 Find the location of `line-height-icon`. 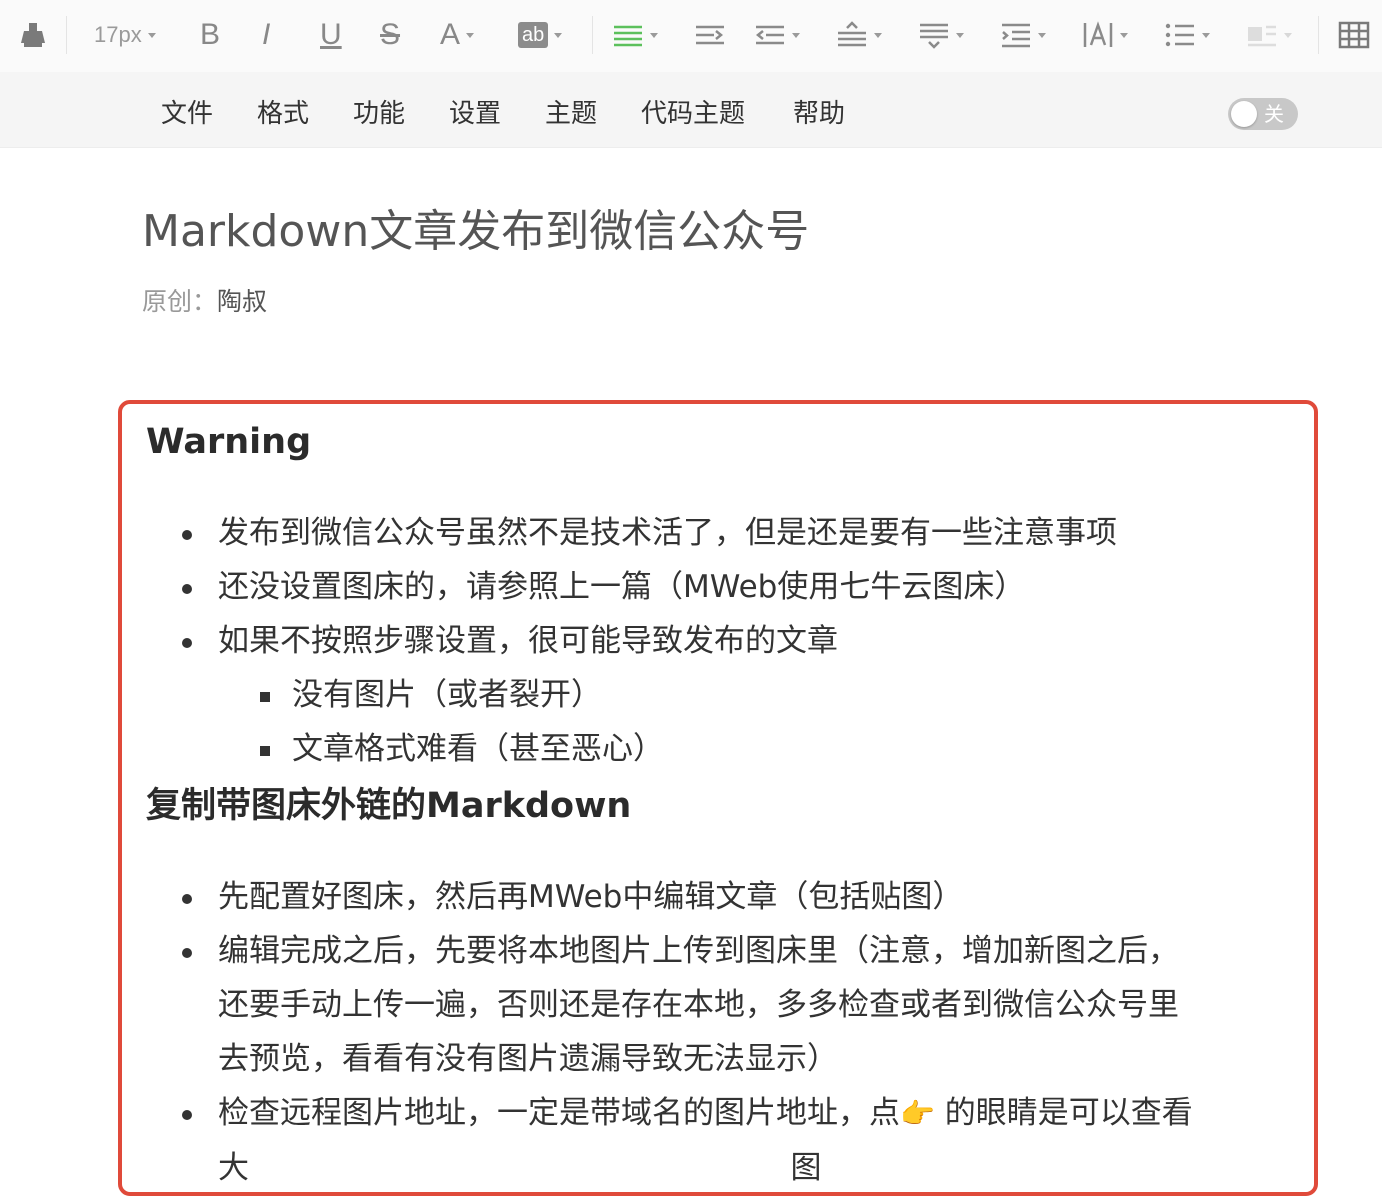

line-height-icon is located at coordinates (852, 34).